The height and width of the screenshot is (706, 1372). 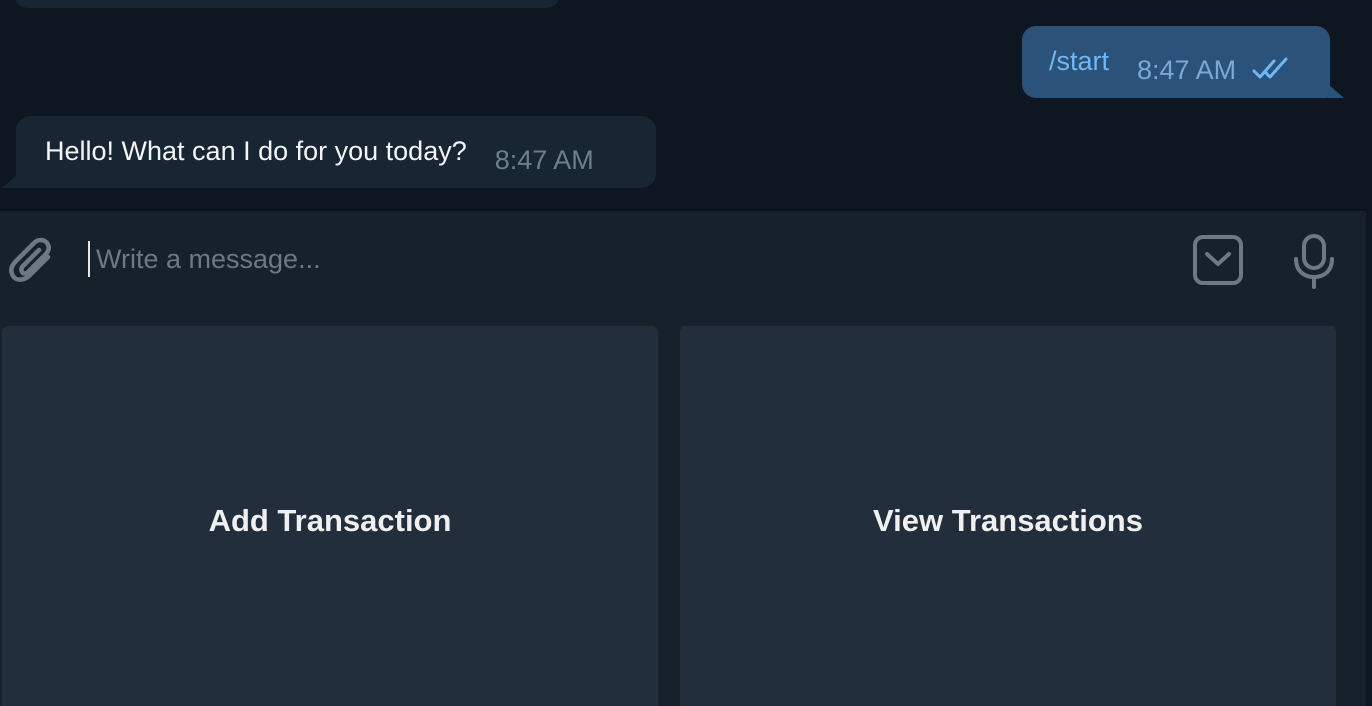 I want to click on message-input, so click(x=628, y=259).